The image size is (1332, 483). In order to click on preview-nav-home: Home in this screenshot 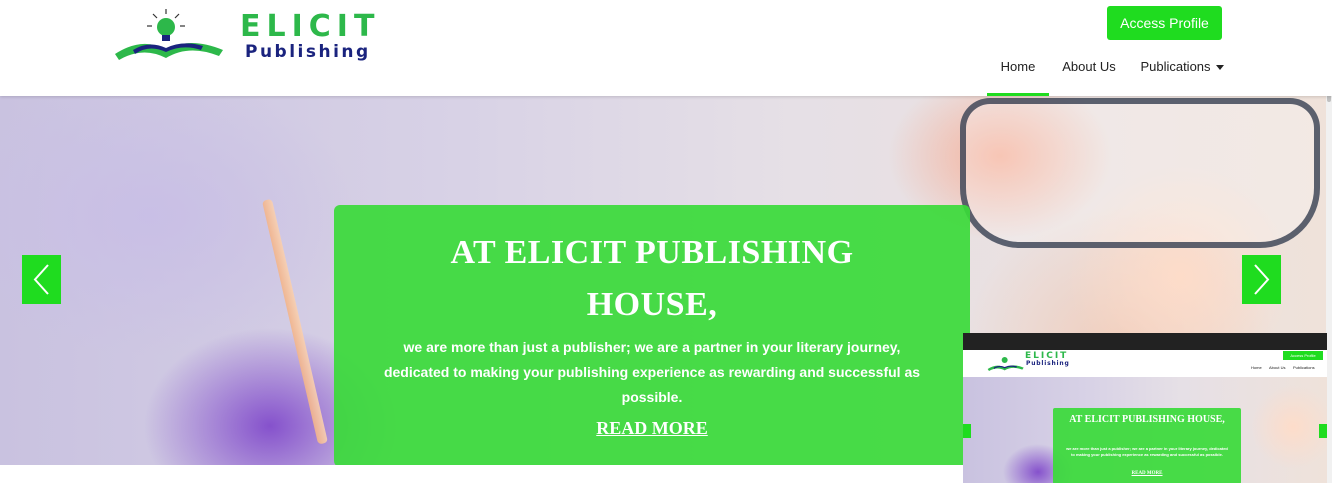, I will do `click(1256, 367)`.